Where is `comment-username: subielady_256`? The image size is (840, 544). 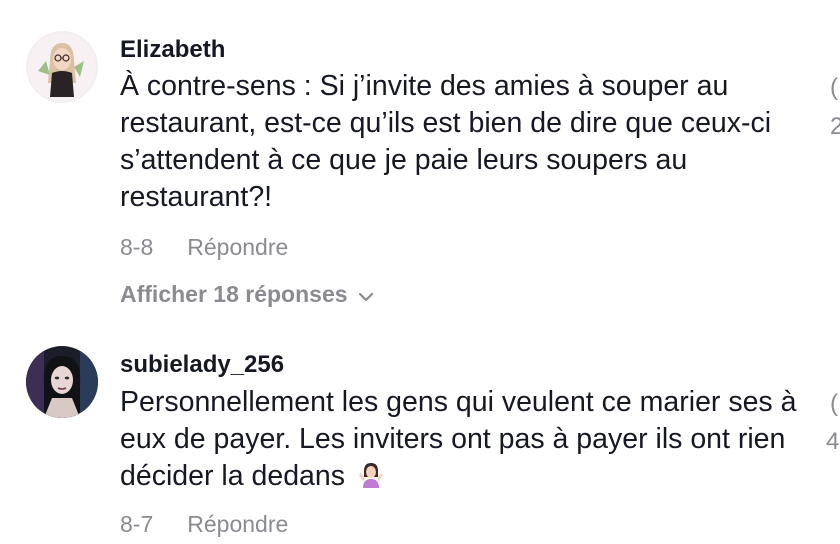 comment-username: subielady_256 is located at coordinates (202, 365).